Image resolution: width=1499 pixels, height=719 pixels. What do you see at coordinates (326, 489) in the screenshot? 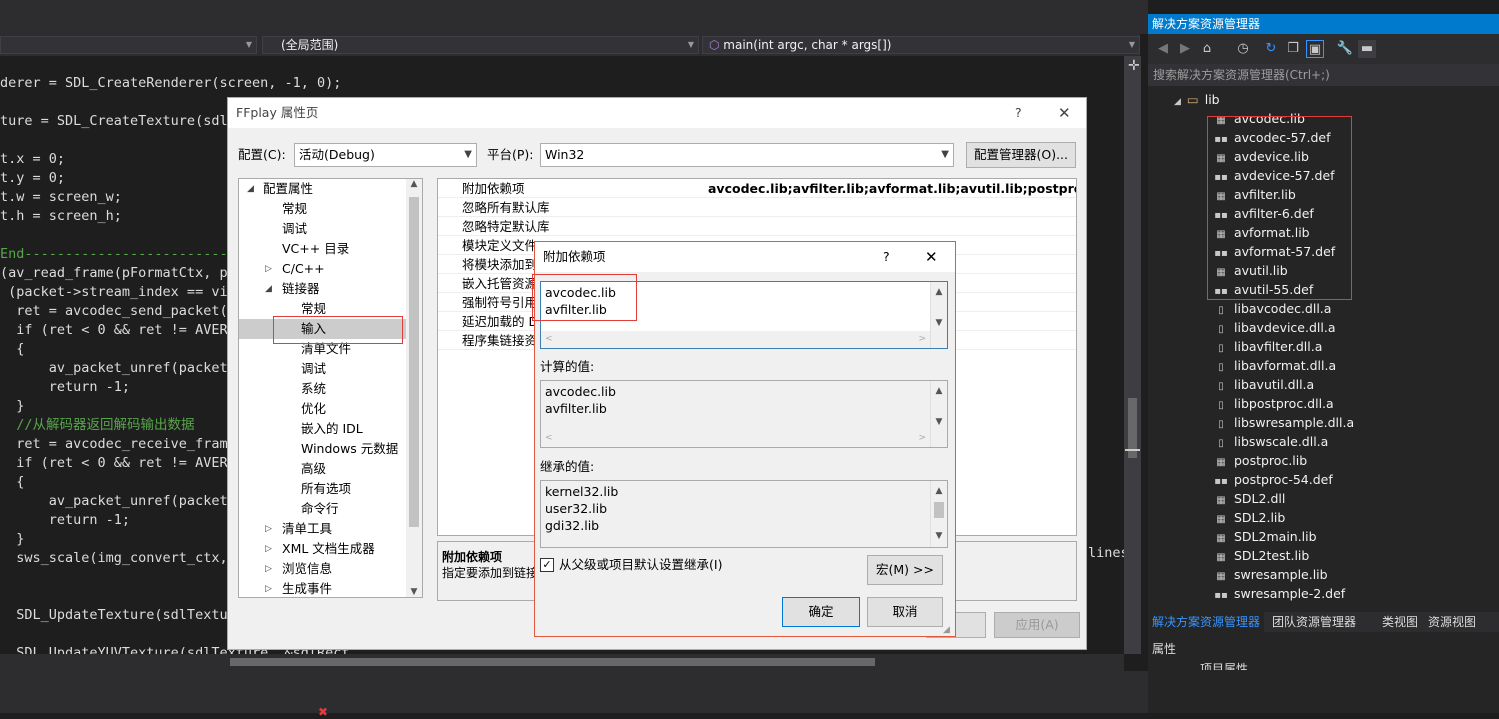
I see `property-tree-item: 所有选项` at bounding box center [326, 489].